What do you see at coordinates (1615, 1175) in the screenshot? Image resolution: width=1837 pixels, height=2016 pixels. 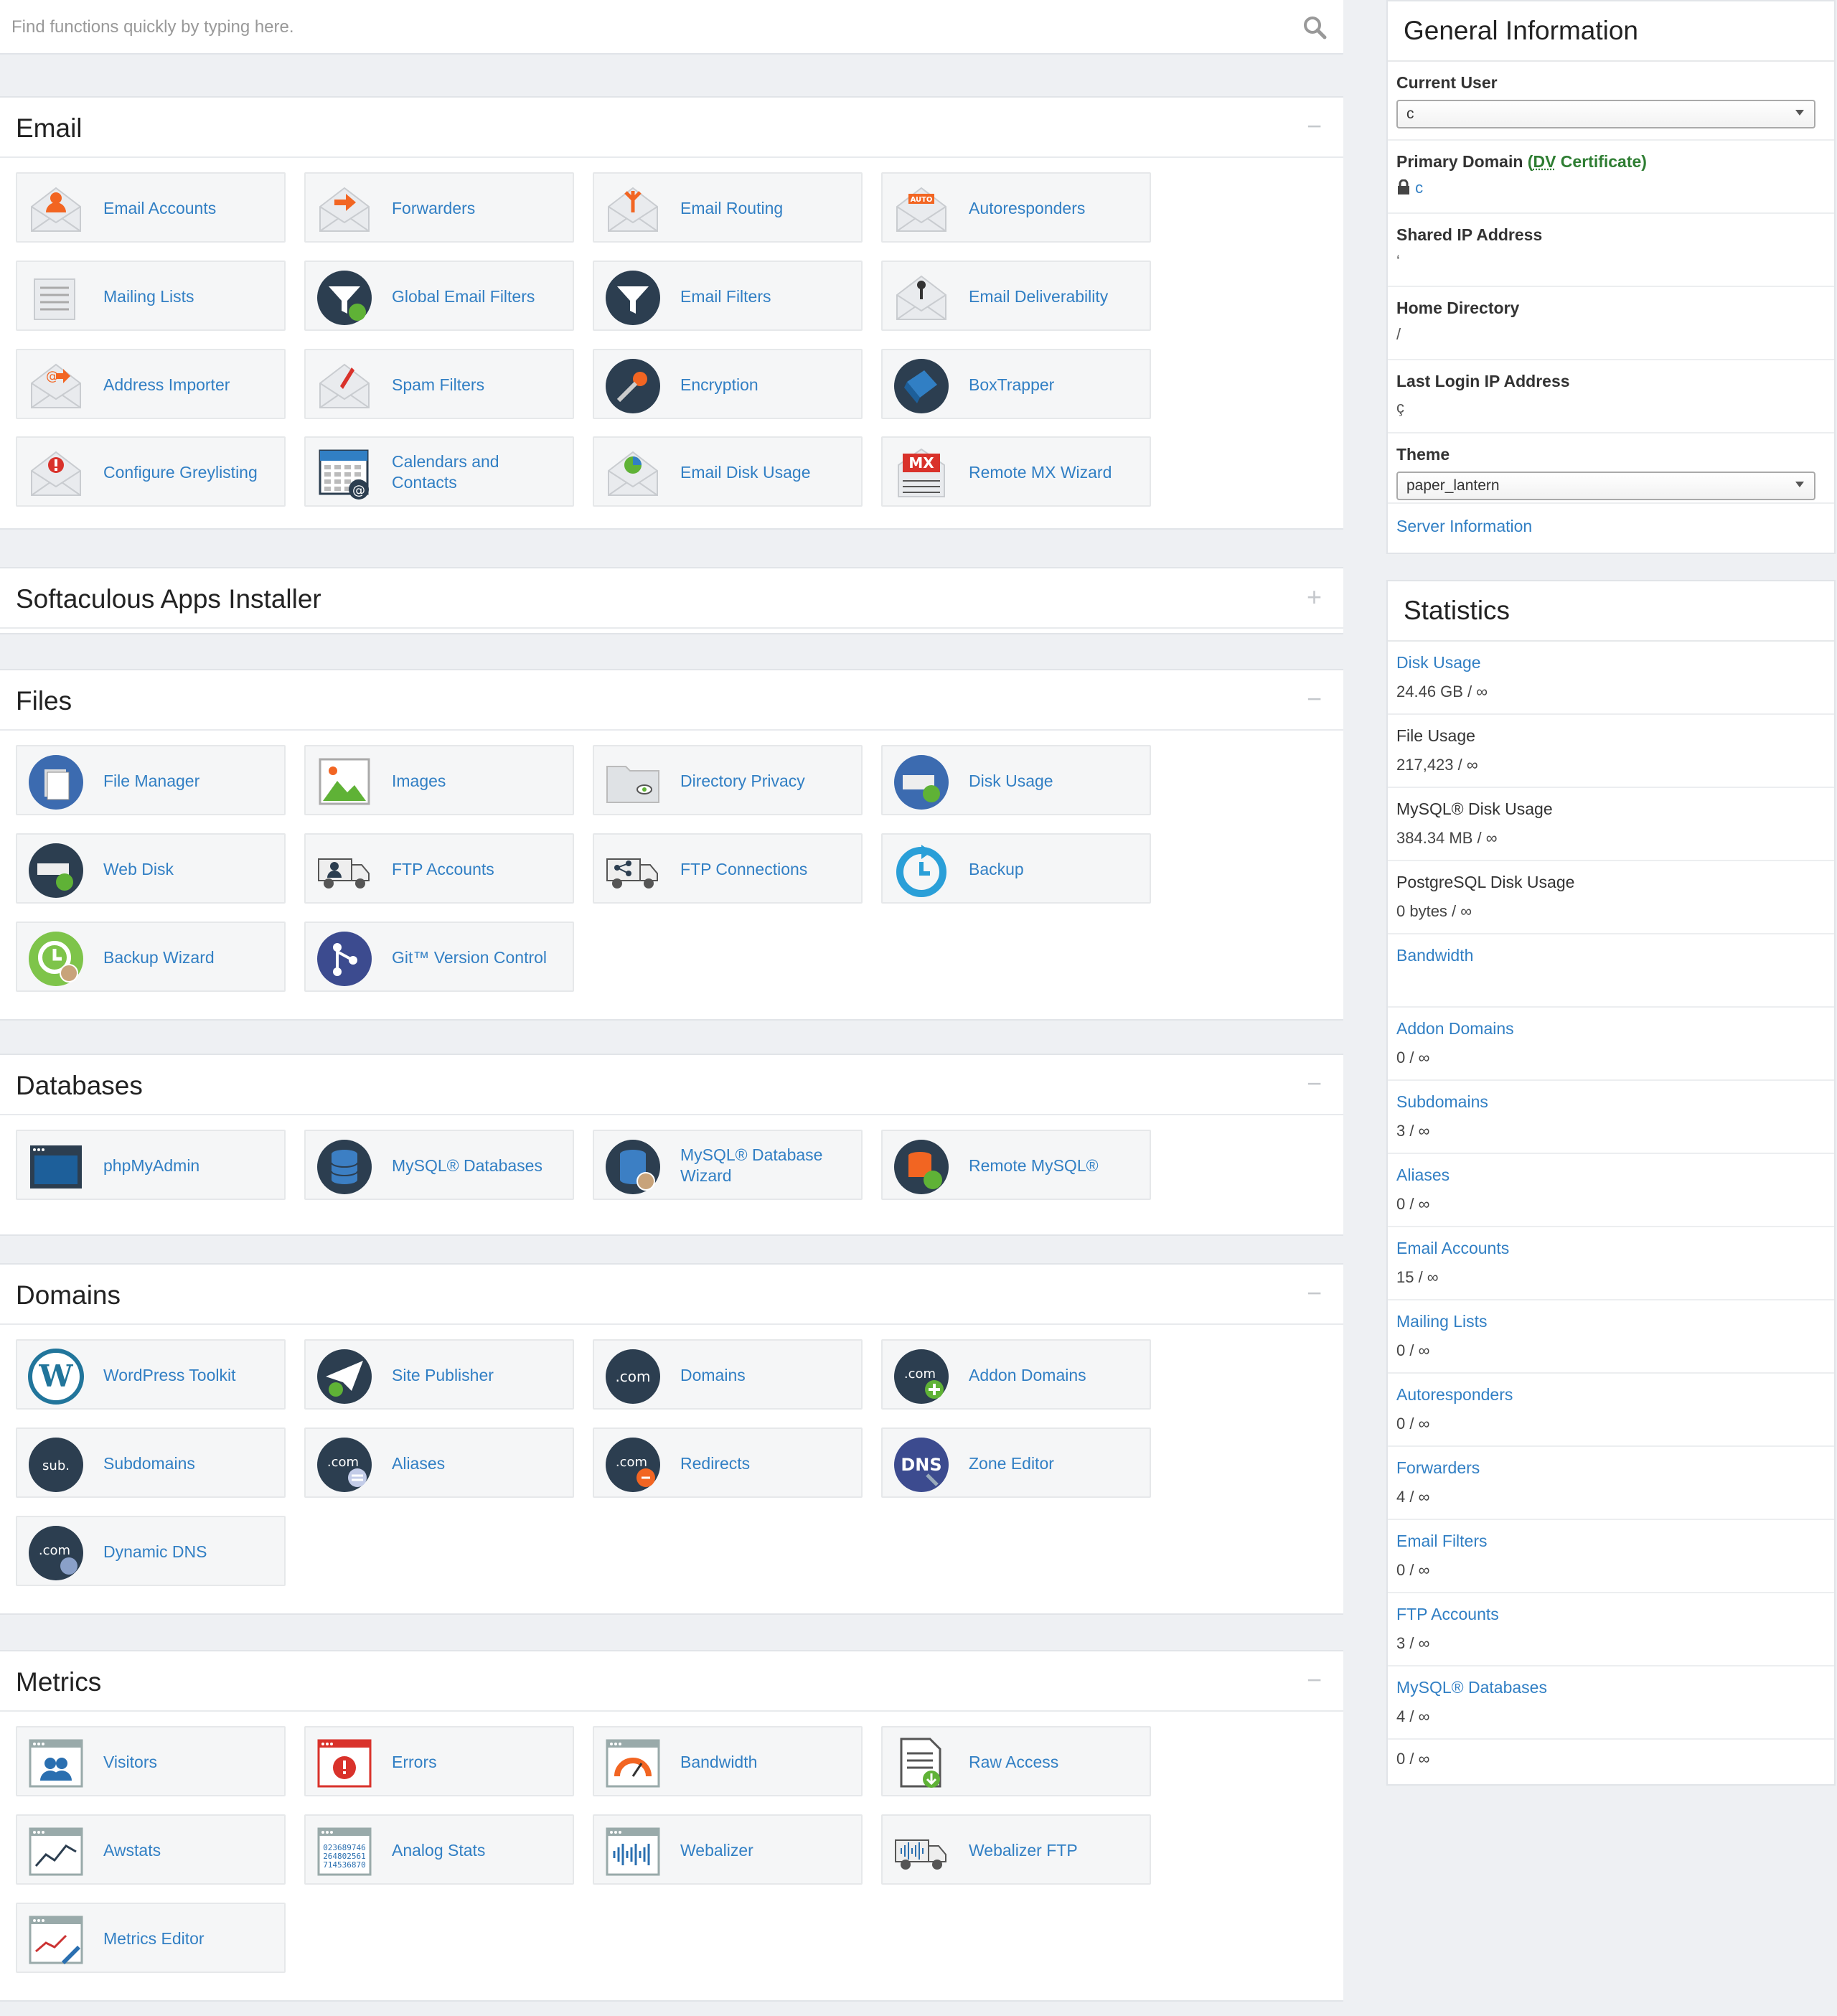 I see `stat-label: Aliases` at bounding box center [1615, 1175].